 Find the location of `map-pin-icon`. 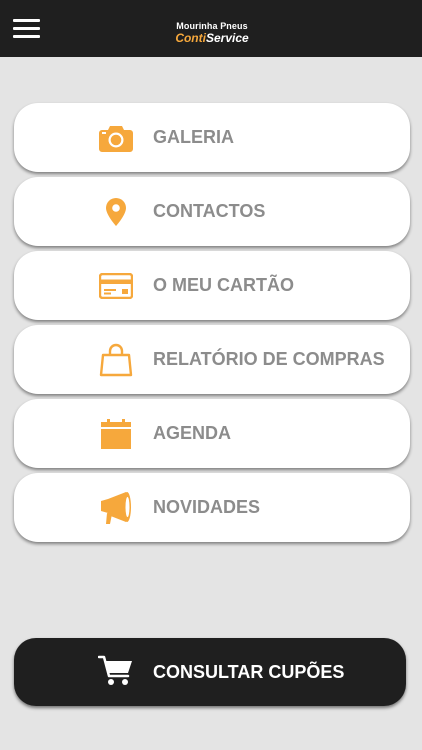

map-pin-icon is located at coordinates (116, 212).